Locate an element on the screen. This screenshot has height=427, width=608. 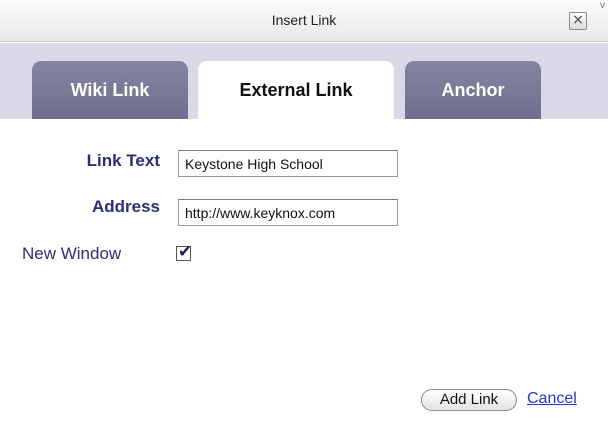
new-window-checkbox: ✔ is located at coordinates (184, 252).